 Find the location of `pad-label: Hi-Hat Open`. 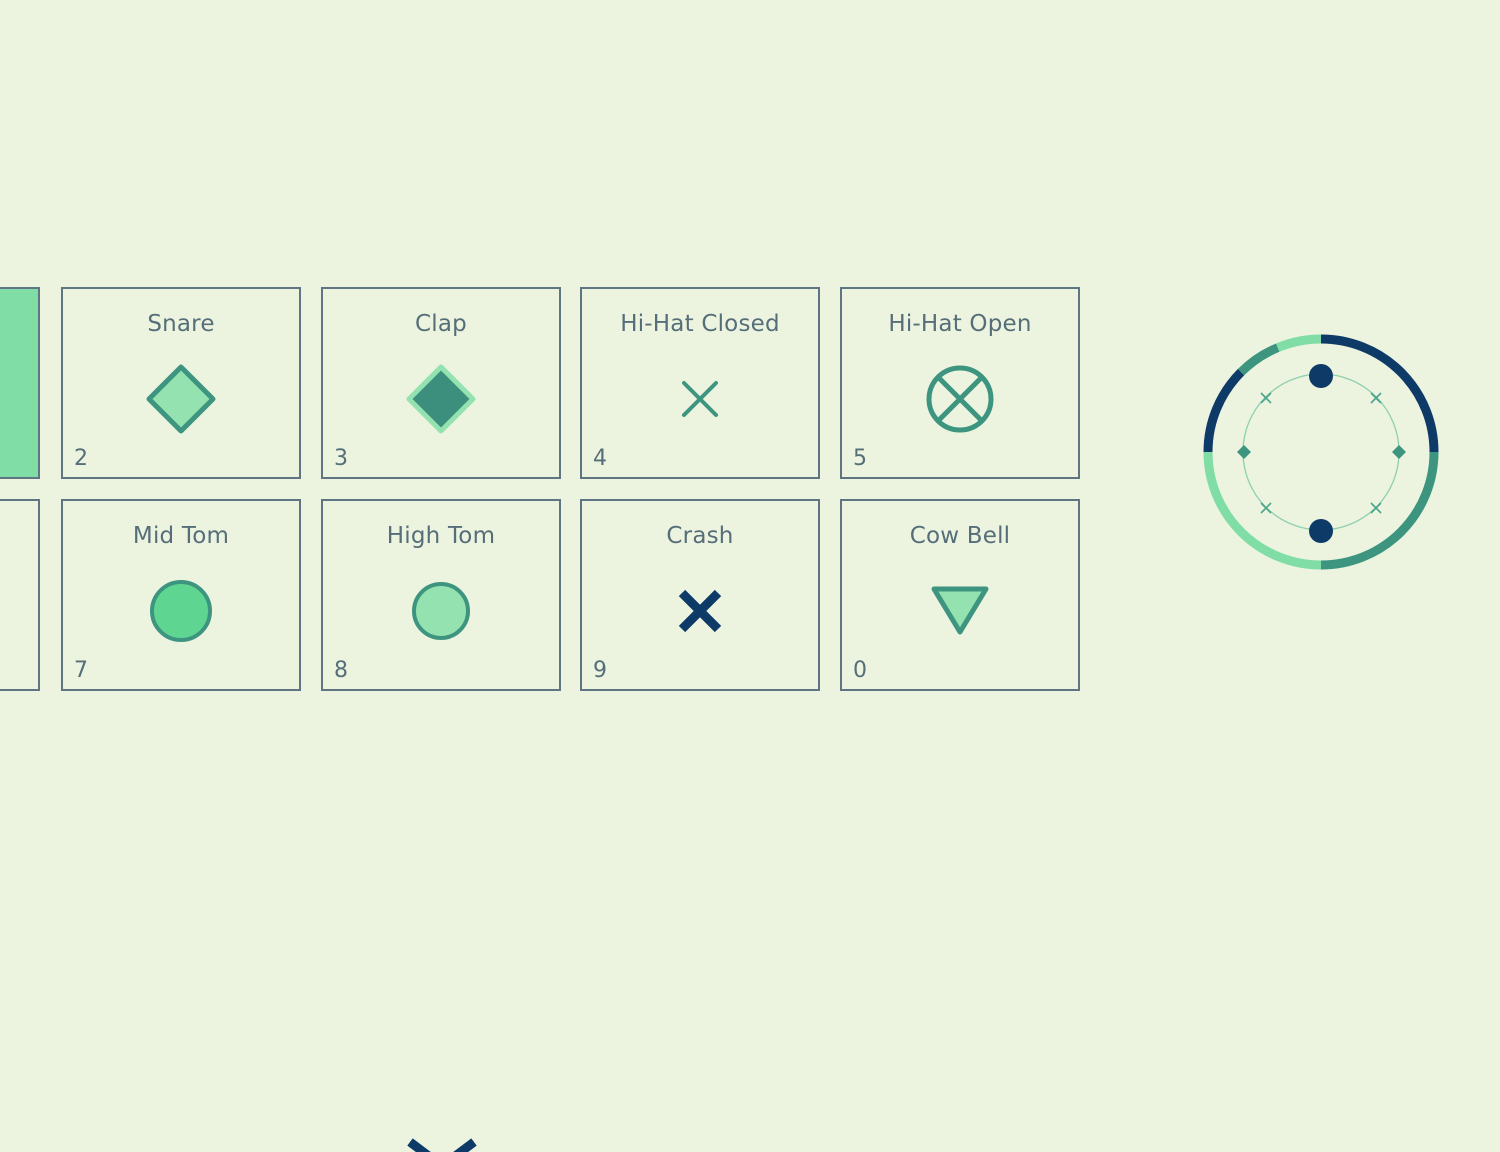

pad-label: Hi-Hat Open is located at coordinates (960, 324).